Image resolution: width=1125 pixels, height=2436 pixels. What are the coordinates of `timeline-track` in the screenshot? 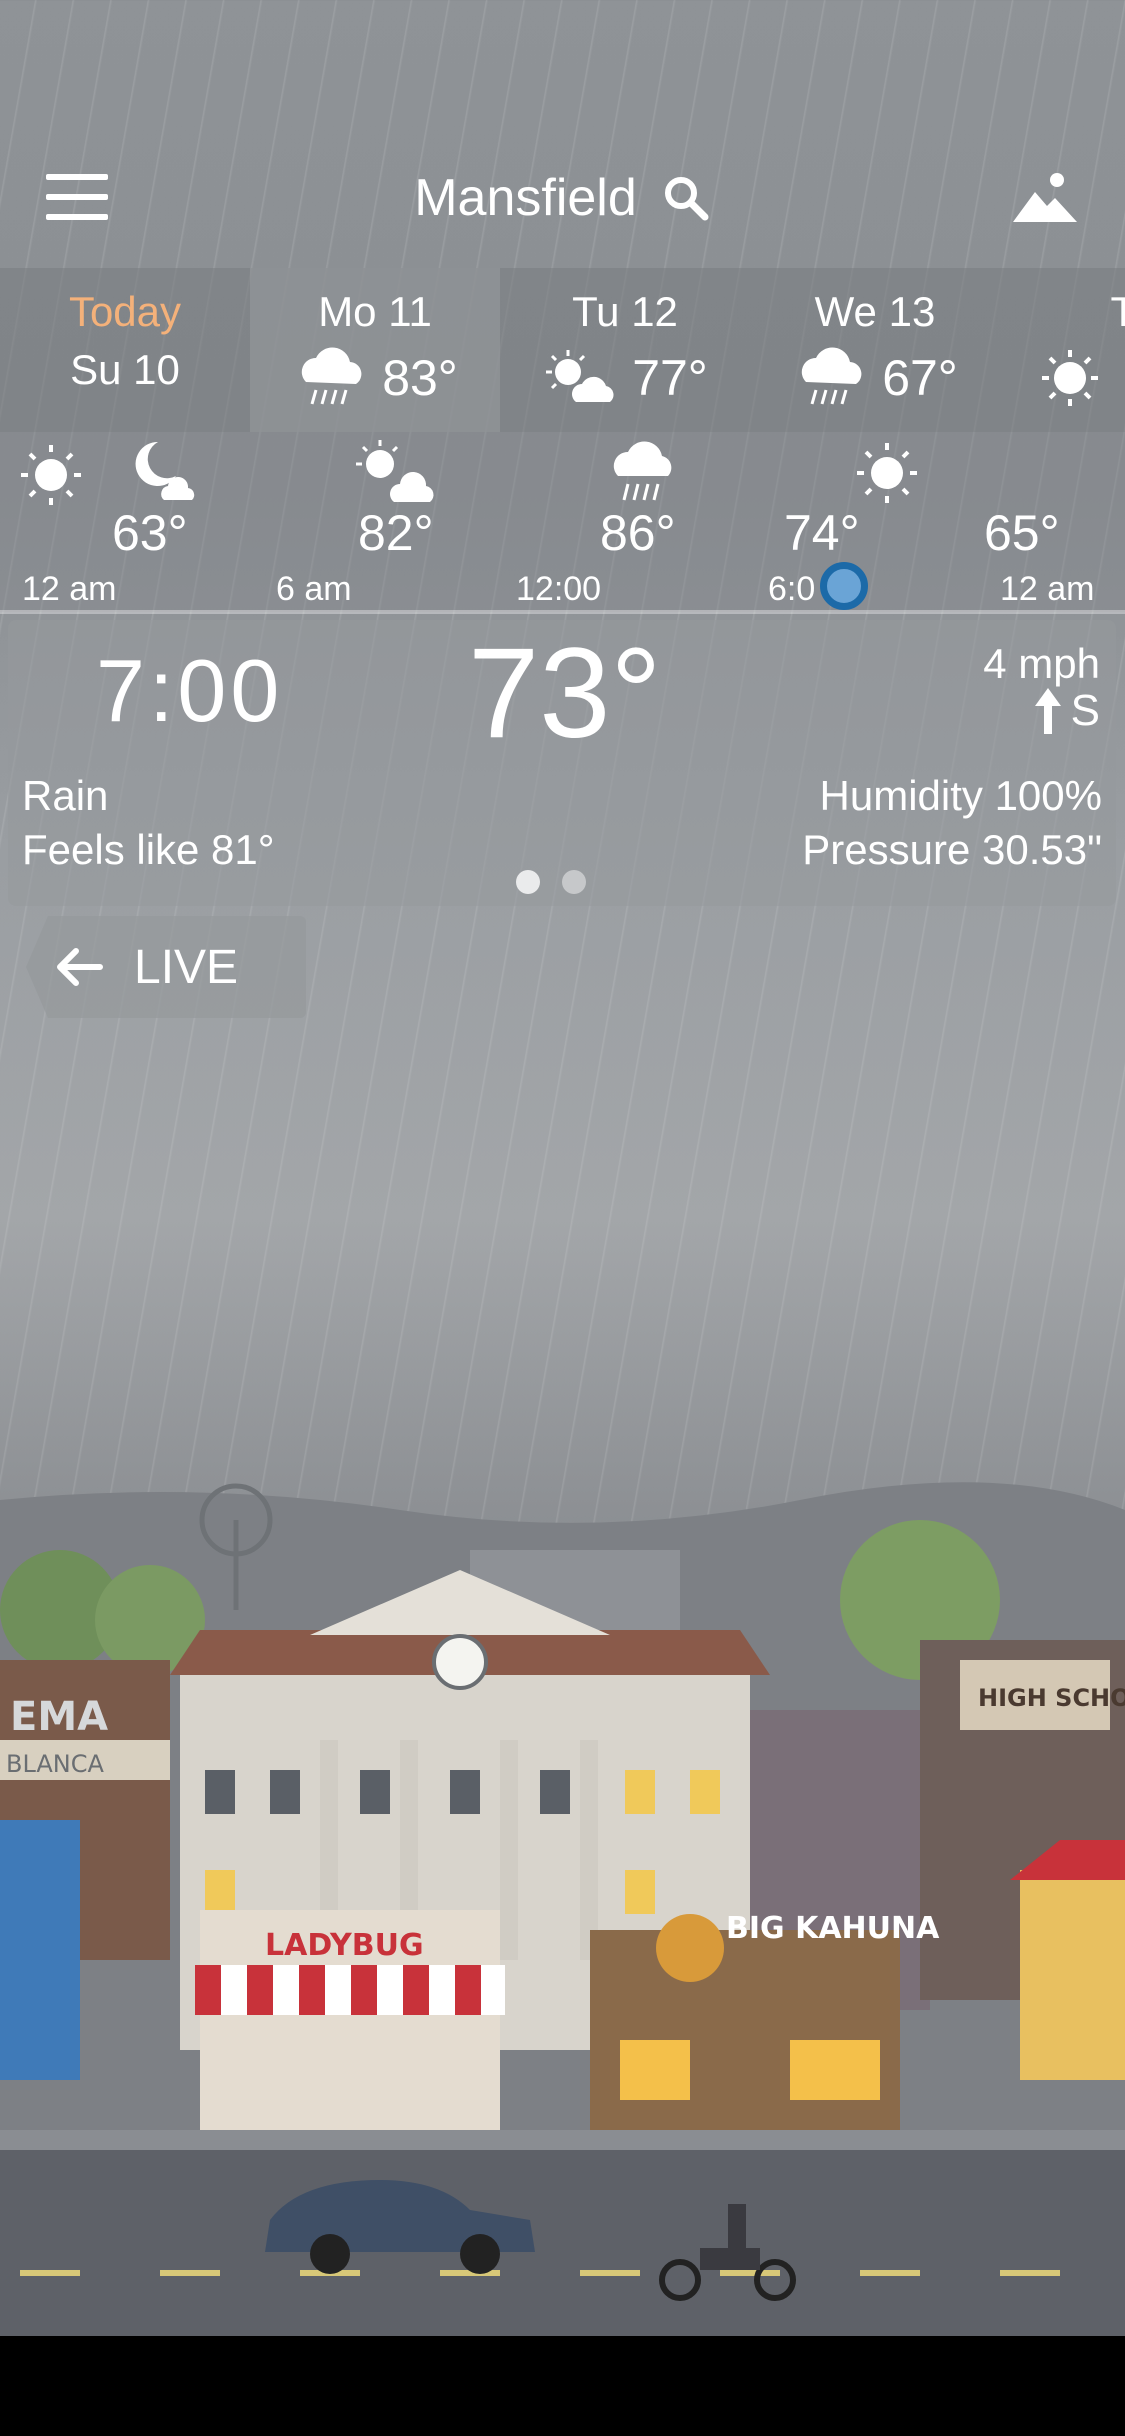 It's located at (562, 612).